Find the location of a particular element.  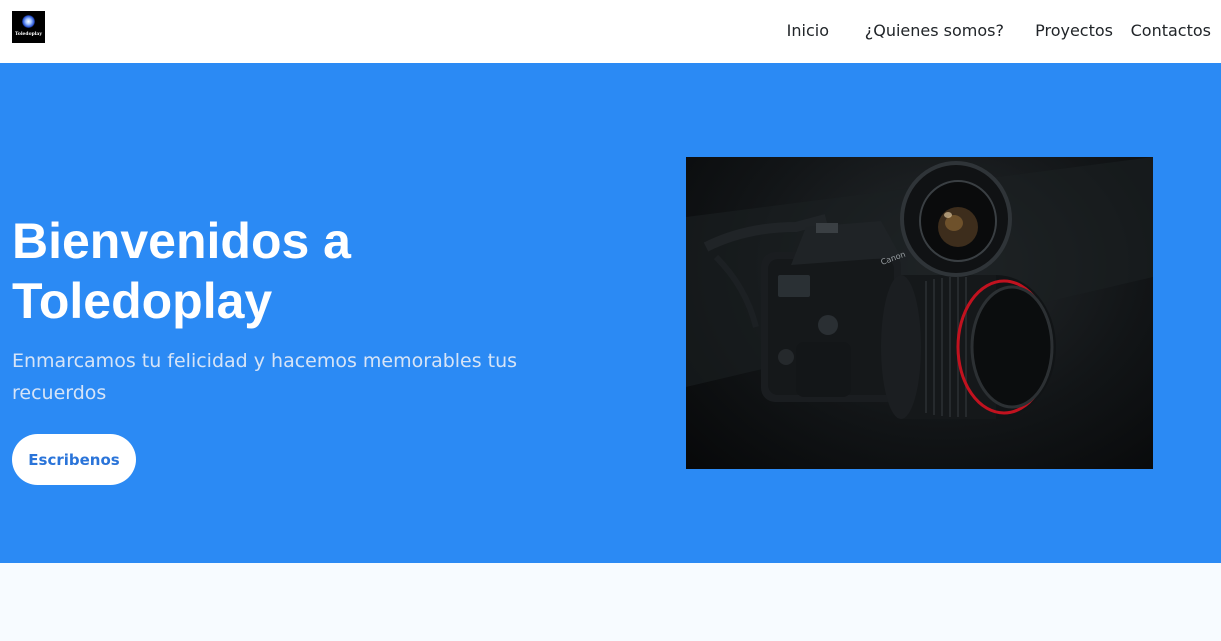

glowing-orb-logo-icon is located at coordinates (28, 21).